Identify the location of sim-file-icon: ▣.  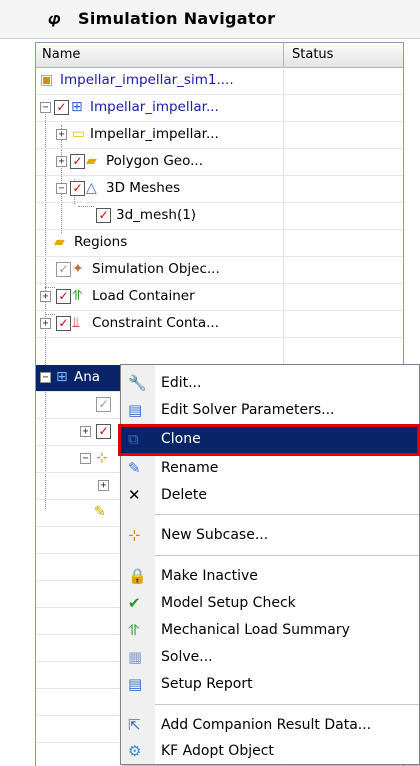
(47, 80).